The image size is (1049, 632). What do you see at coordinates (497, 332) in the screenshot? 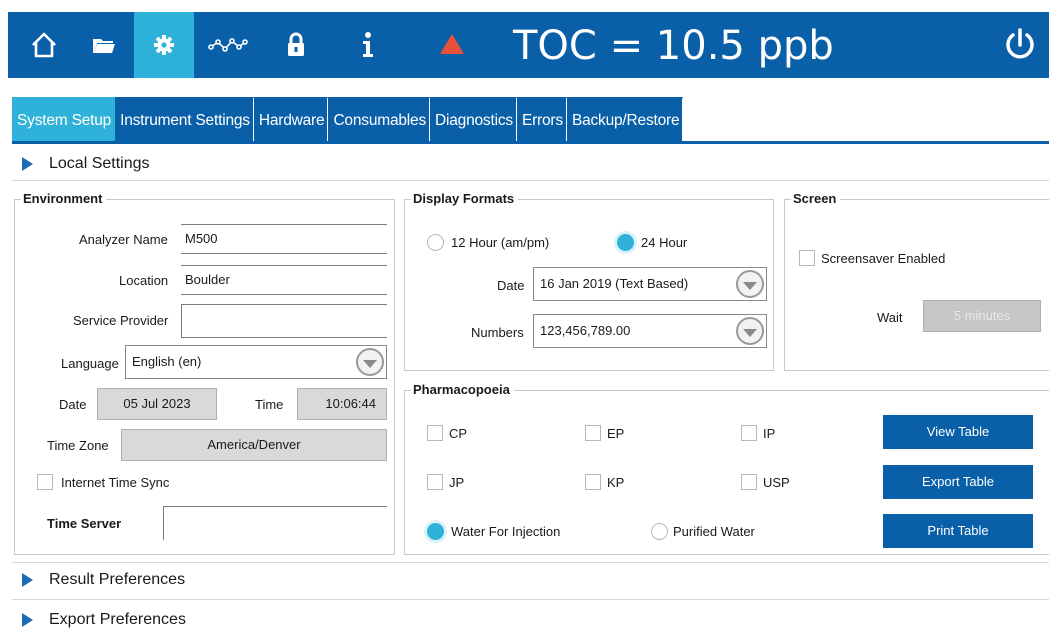
I see `numbers-format-label: Numbers` at bounding box center [497, 332].